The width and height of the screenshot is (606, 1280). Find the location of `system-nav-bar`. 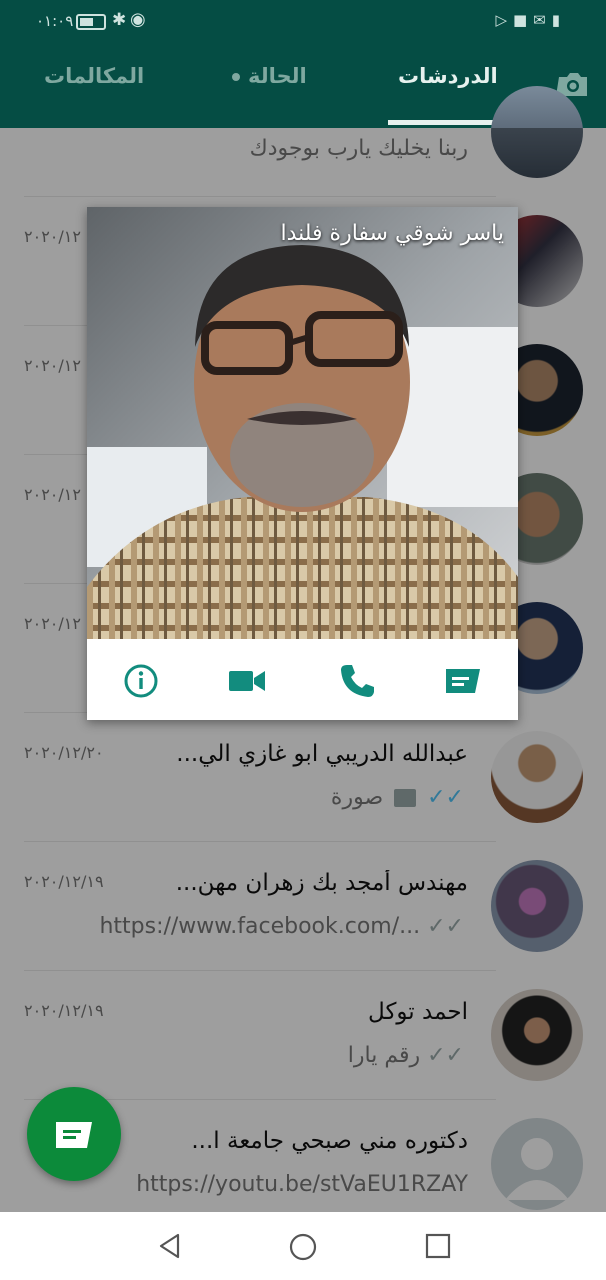

system-nav-bar is located at coordinates (303, 1246).